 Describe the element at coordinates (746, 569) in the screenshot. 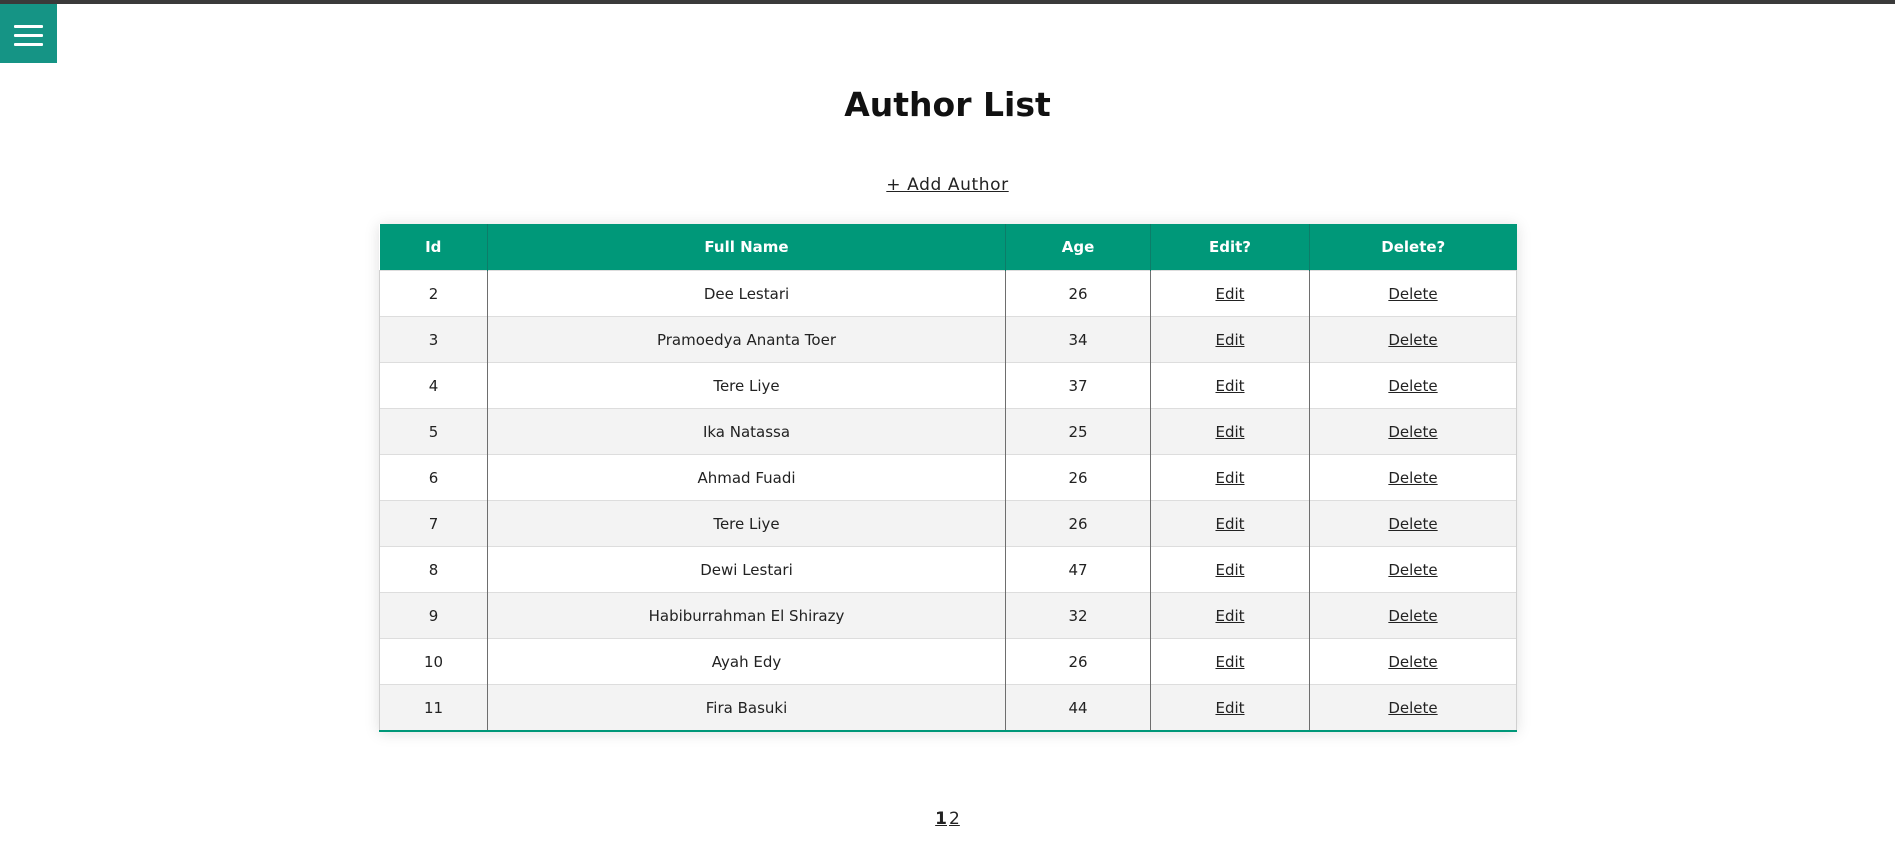

I see `cell-full-name: Dewi Lestari` at that location.